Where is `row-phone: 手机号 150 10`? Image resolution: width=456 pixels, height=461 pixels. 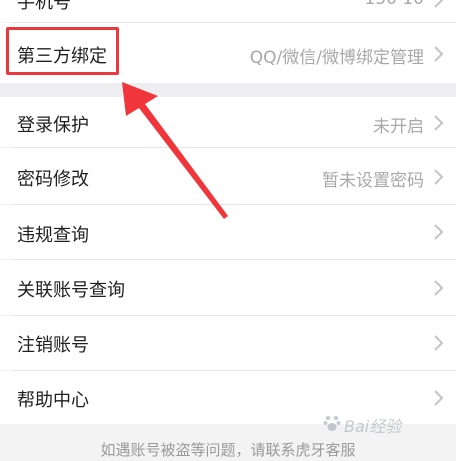
row-phone: 手机号 150 10 is located at coordinates (228, 11).